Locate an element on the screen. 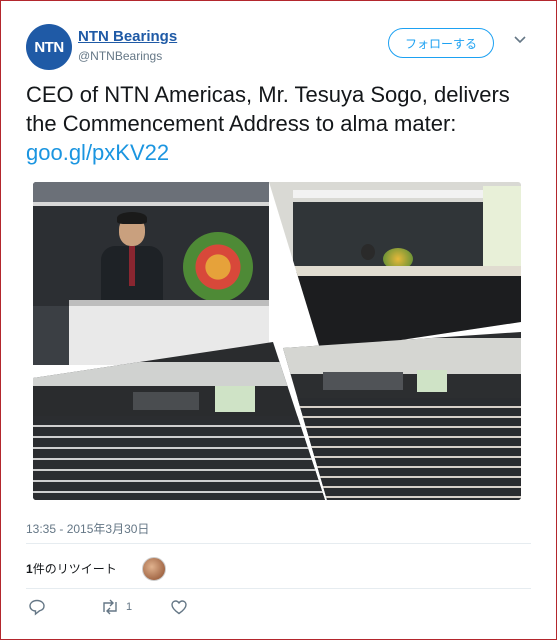 The width and height of the screenshot is (557, 640). retweet-count: 1 is located at coordinates (29, 569).